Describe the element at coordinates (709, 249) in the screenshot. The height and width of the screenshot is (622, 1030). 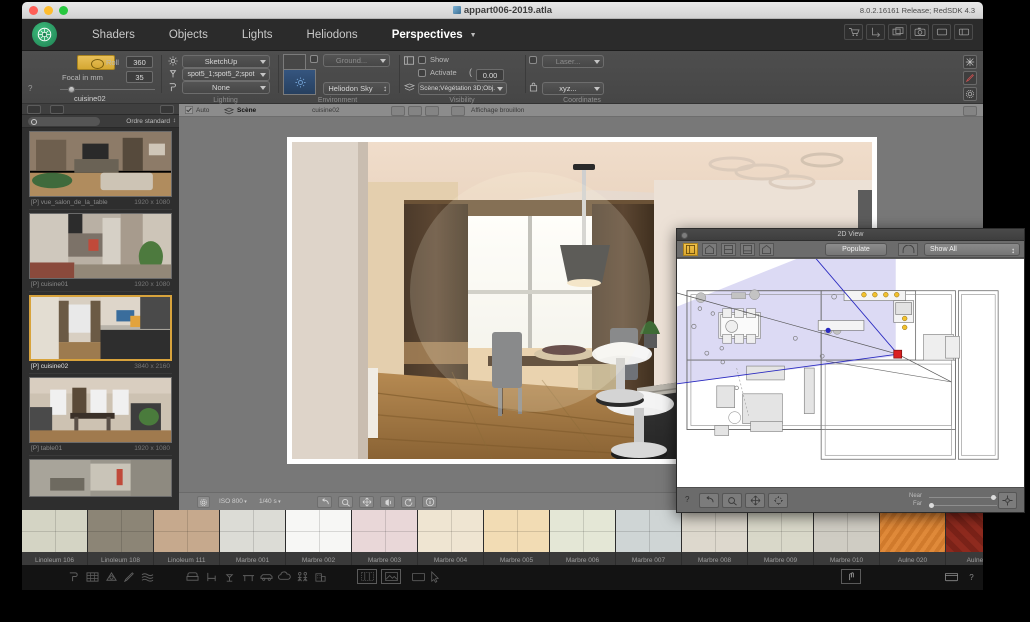
I see `elevation-front-icon` at that location.